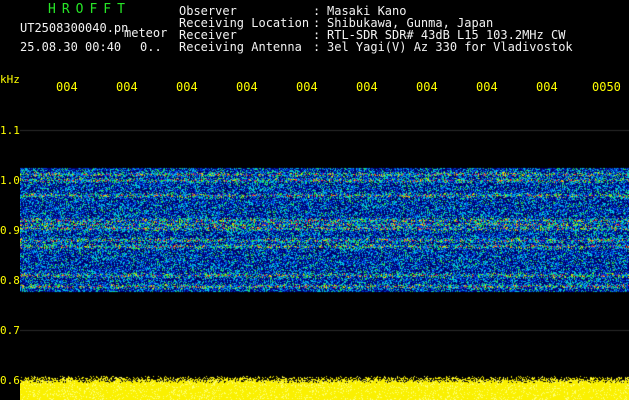  What do you see at coordinates (89, 9) in the screenshot?
I see `app-title: HROFFT` at bounding box center [89, 9].